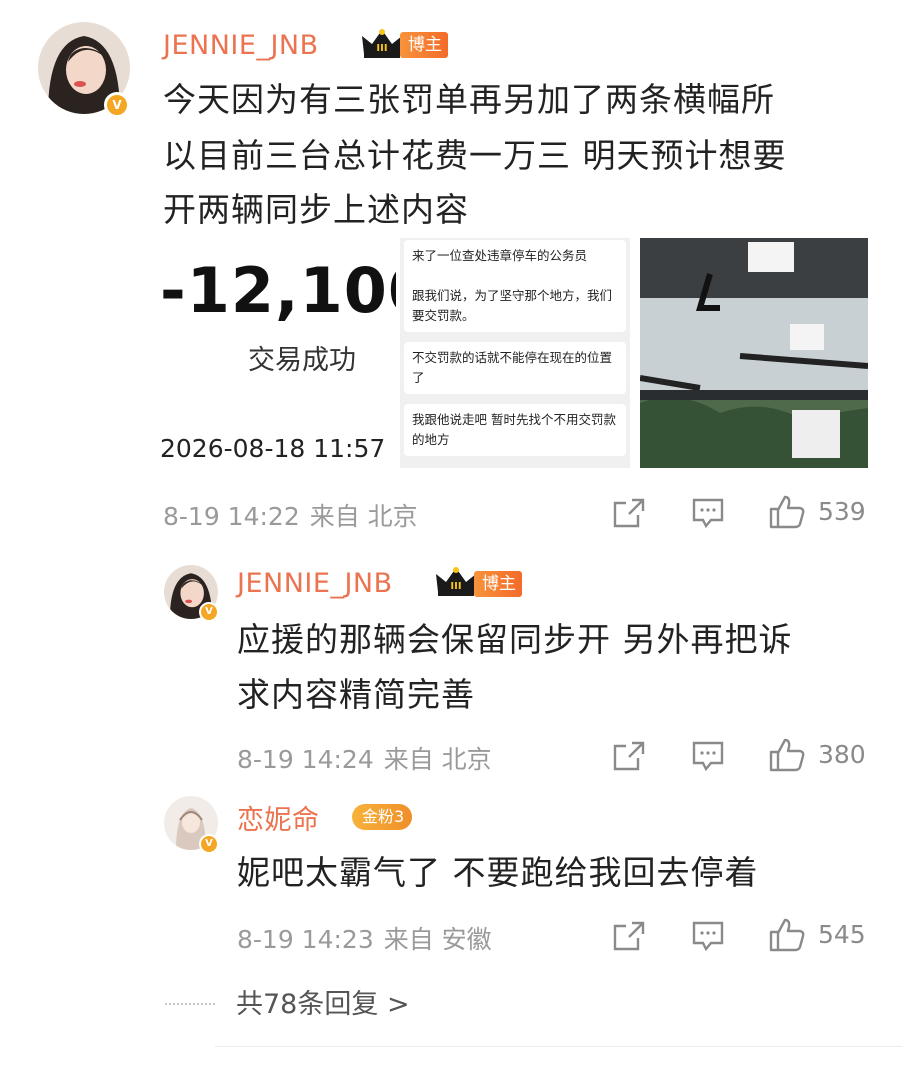 This screenshot has height=1080, width=902. I want to click on username: 恋妮命, so click(278, 817).